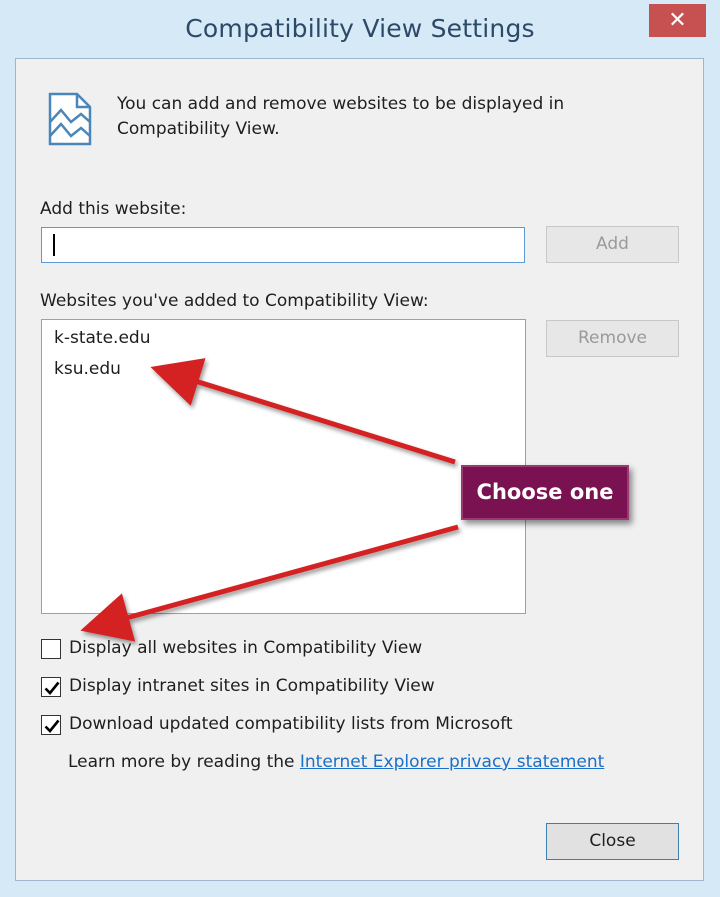 The image size is (720, 897). What do you see at coordinates (87, 369) in the screenshot?
I see `list-item: ksu.edu` at bounding box center [87, 369].